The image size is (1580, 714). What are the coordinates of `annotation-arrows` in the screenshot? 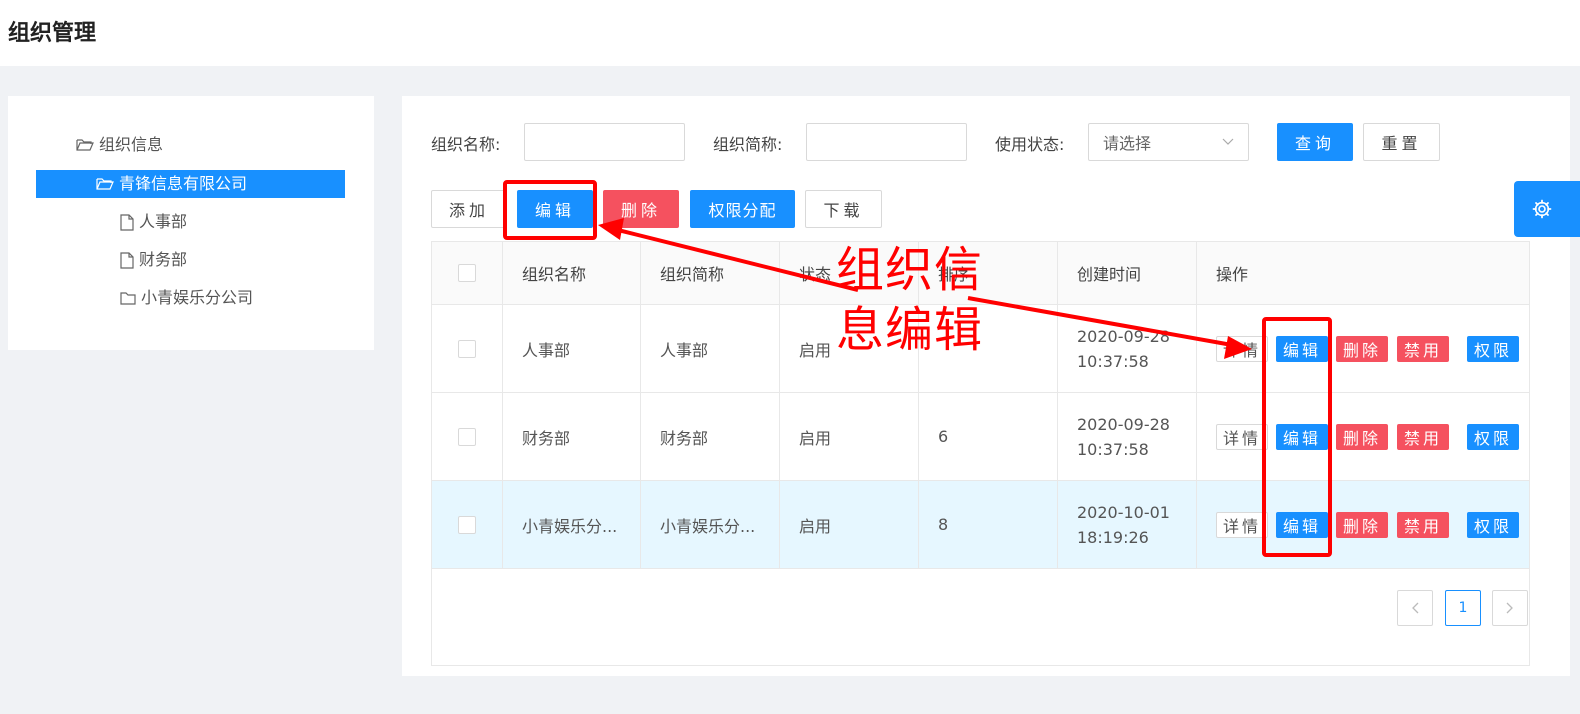 It's located at (925, 288).